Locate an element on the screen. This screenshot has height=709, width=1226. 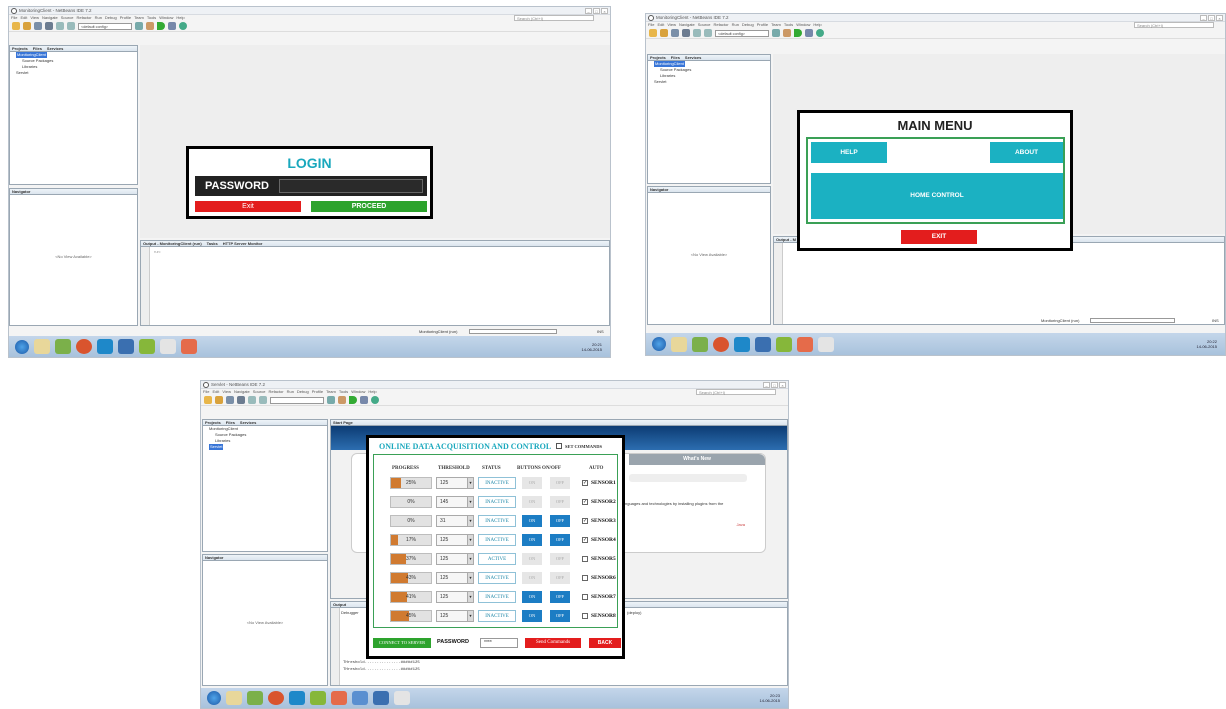
menu-navigate: Navigate is located at coordinates (50, 18).